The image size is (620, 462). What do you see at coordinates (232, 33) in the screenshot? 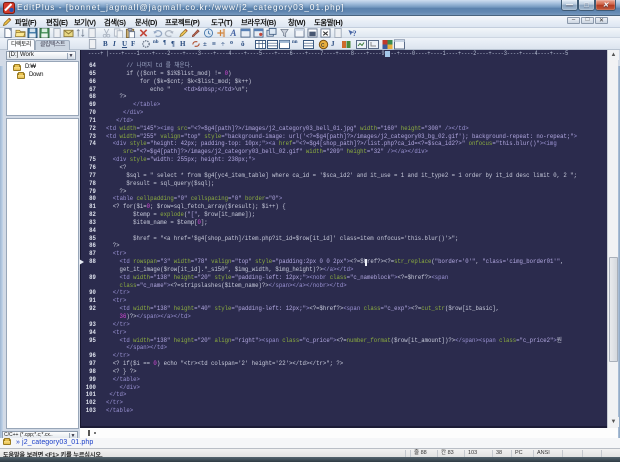
I see `svg-text: A` at bounding box center [232, 33].